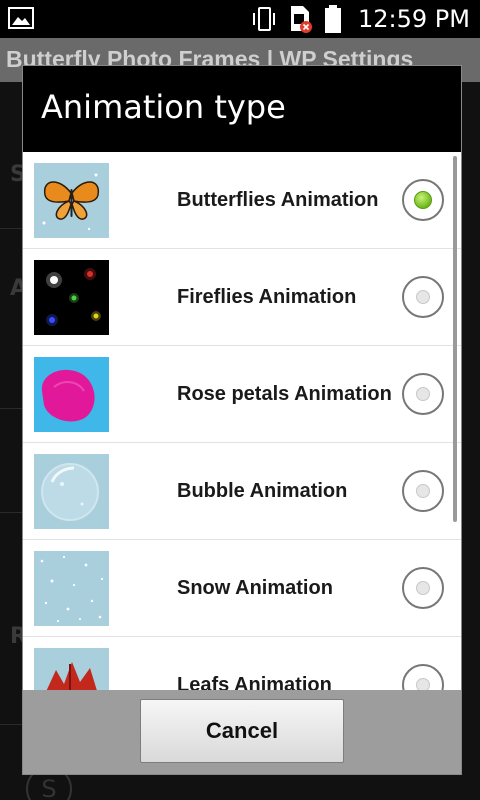  Describe the element at coordinates (284, 394) in the screenshot. I see `option-label: Rose petals Animation` at that location.